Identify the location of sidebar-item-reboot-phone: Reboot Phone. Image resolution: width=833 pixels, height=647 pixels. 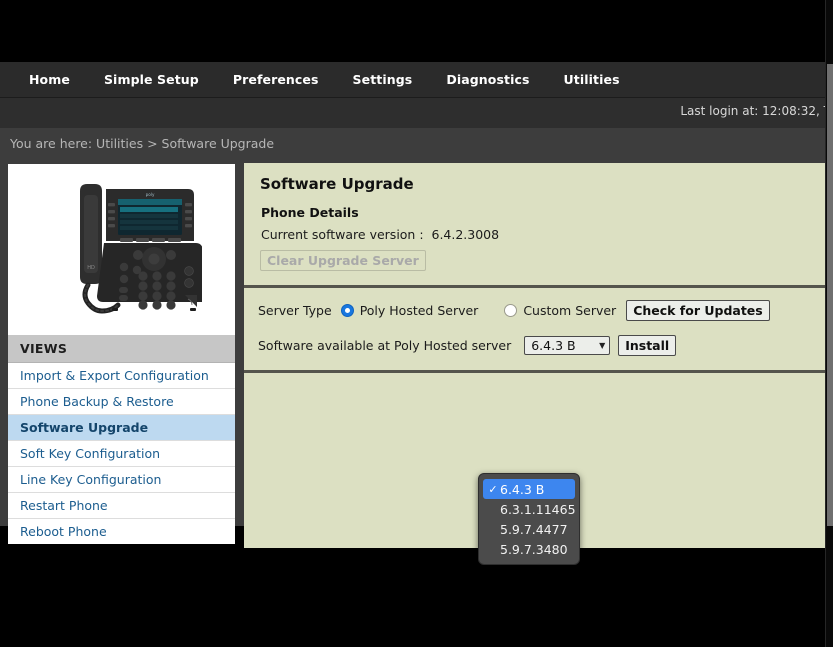
(121, 531).